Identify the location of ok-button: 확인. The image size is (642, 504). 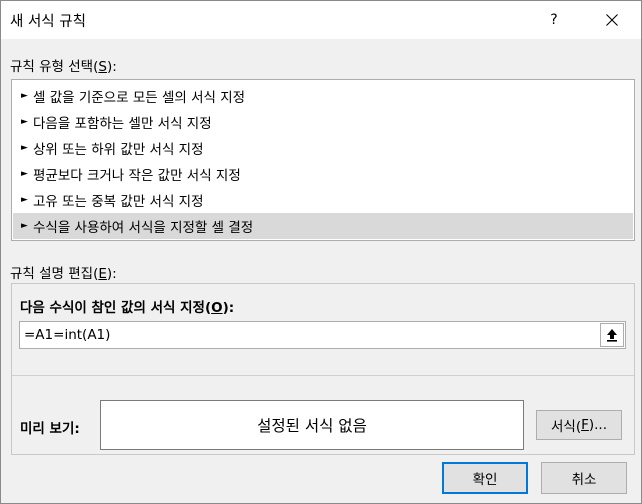
(485, 478).